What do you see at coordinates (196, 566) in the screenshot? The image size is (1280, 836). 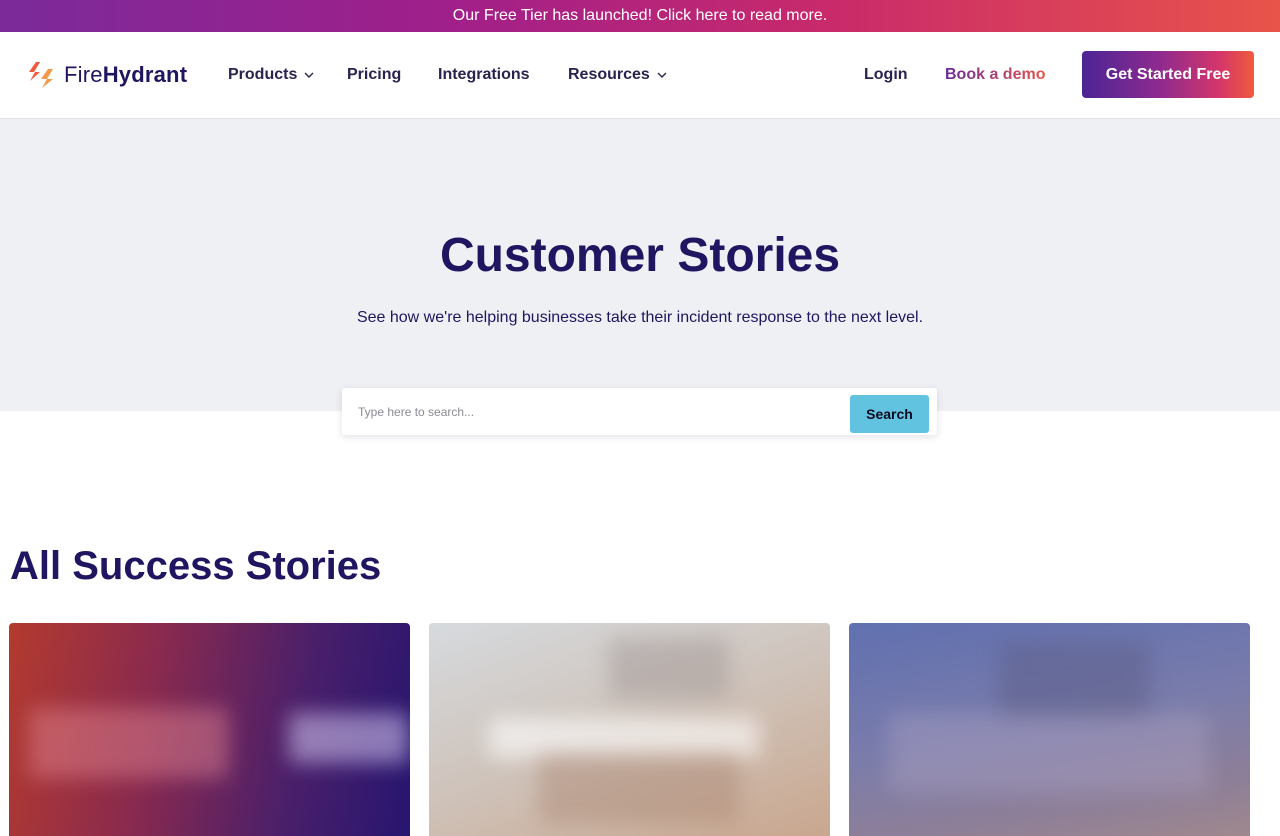 I see `section-title: All Success Stories` at bounding box center [196, 566].